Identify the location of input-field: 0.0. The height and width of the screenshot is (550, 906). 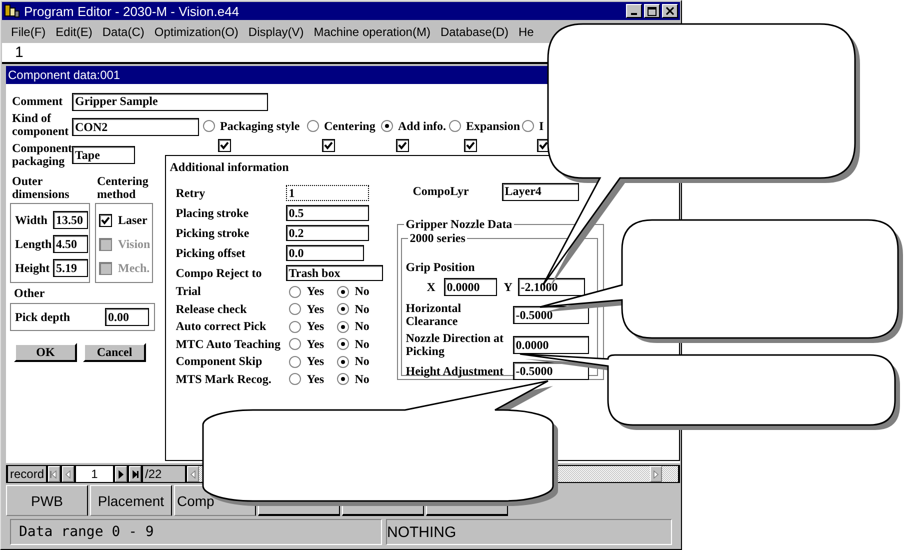
(325, 253).